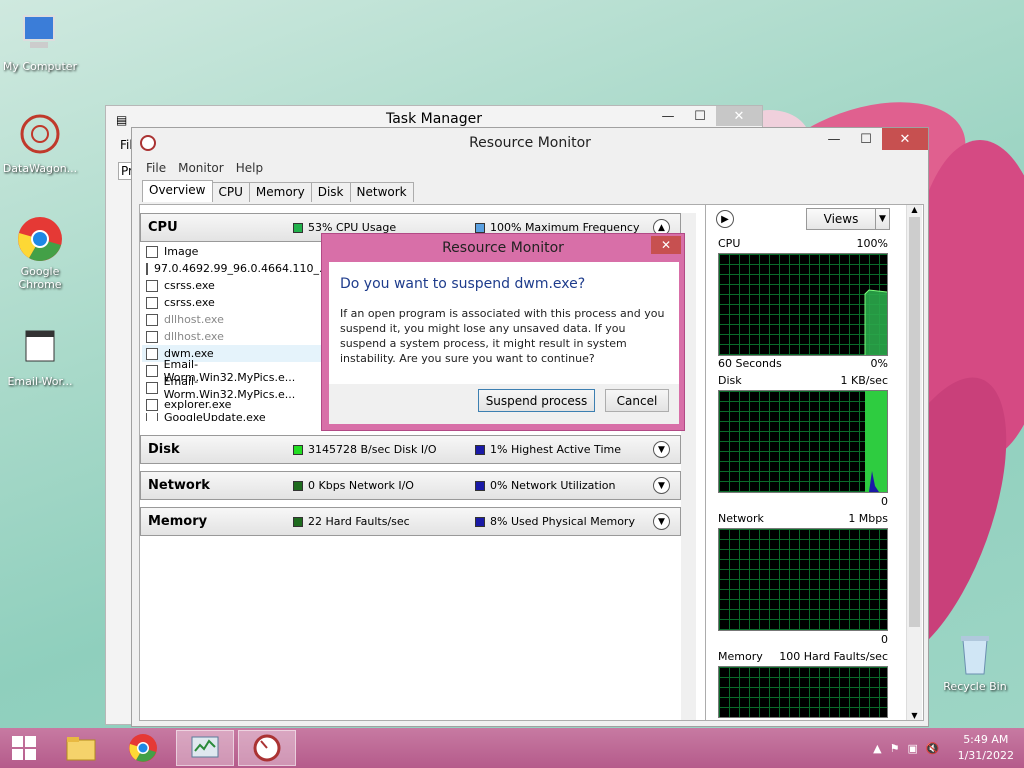 The width and height of the screenshot is (1024, 768). I want to click on views-dropdown: Views ▼, so click(848, 219).